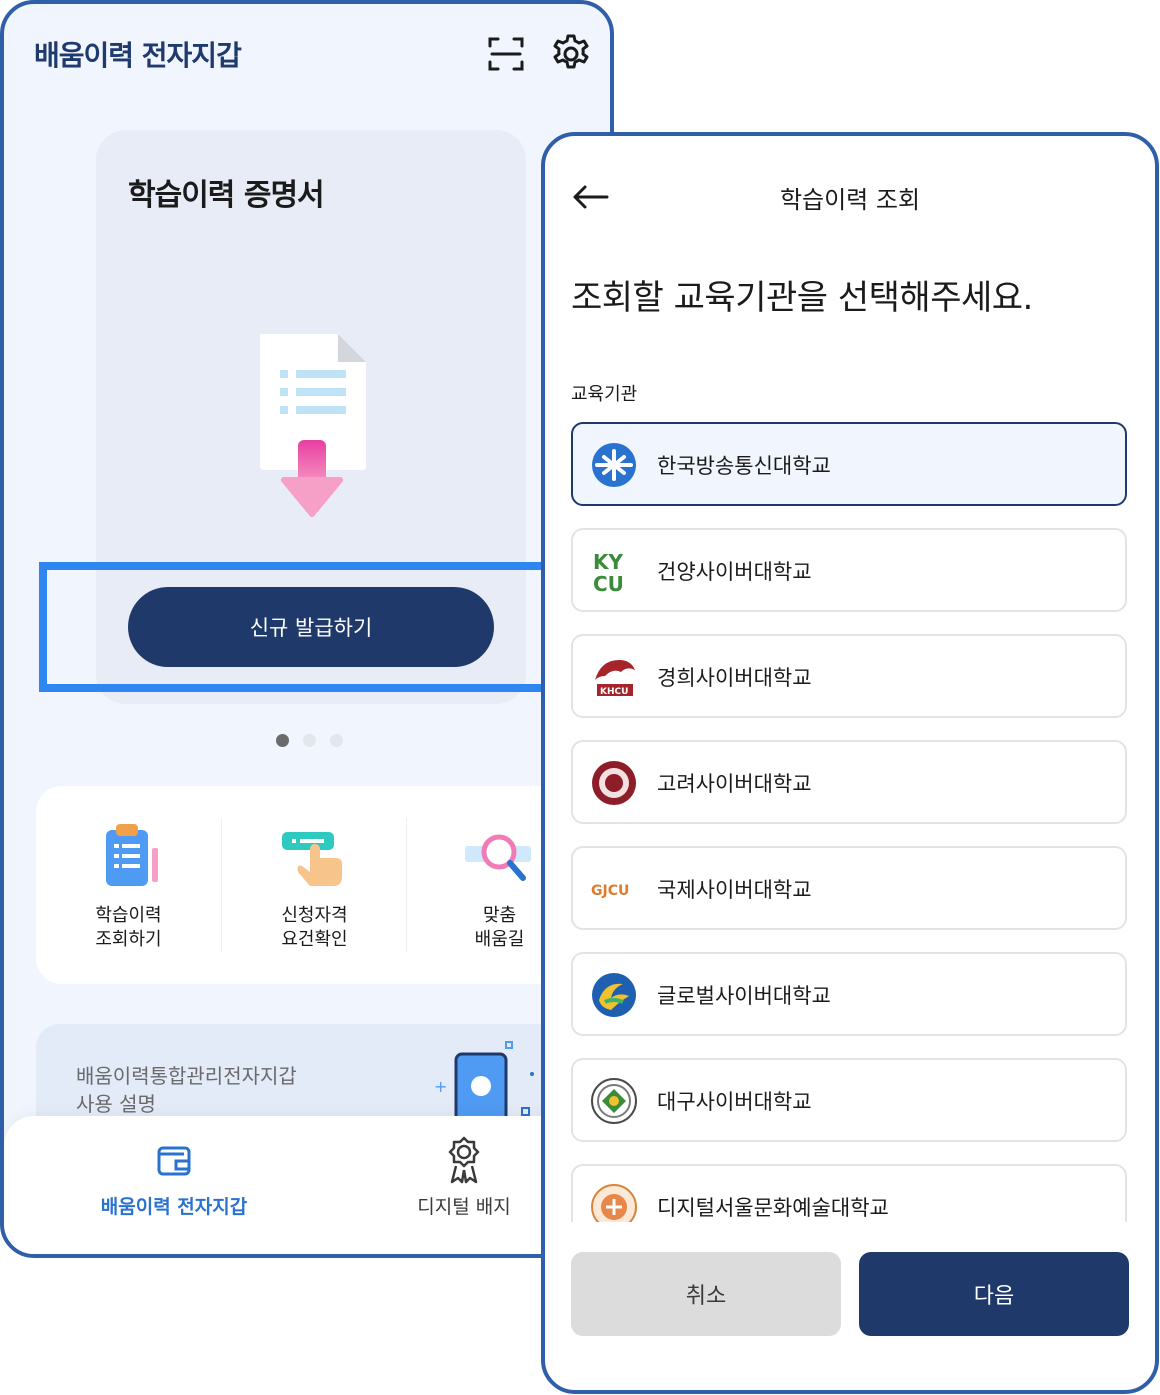 The image size is (1160, 1395). I want to click on highlight-box, so click(308, 627).